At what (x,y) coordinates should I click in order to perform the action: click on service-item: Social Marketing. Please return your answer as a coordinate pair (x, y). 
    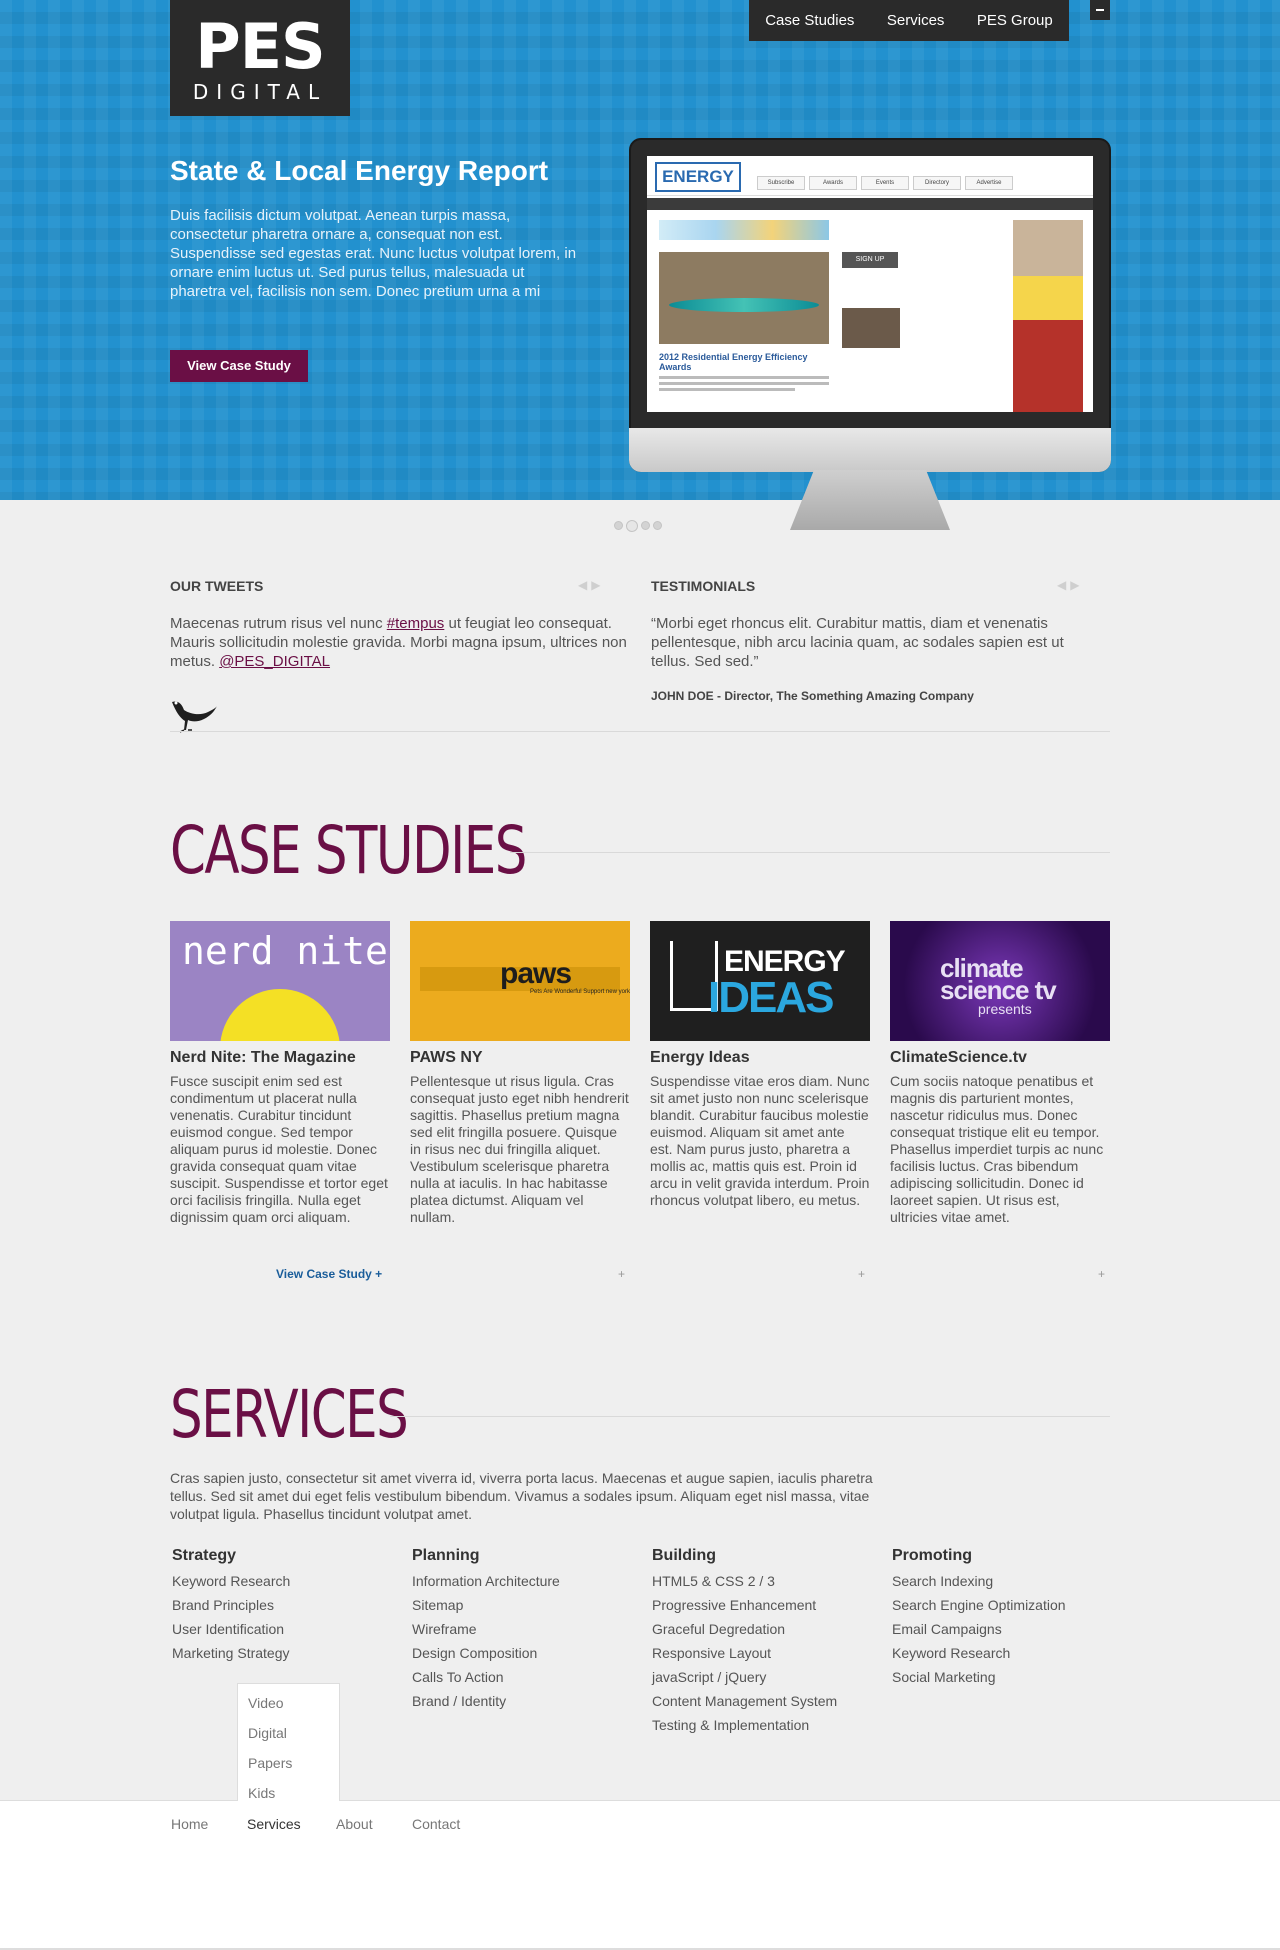
    Looking at the image, I should click on (979, 1677).